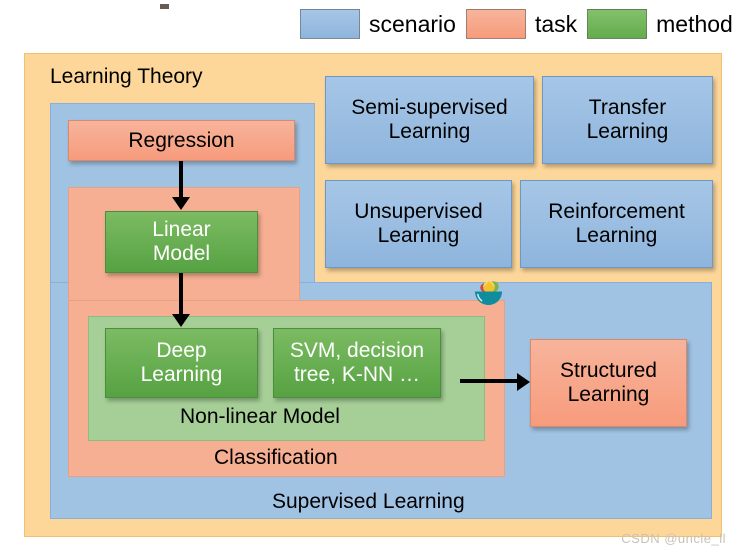  Describe the element at coordinates (523, 382) in the screenshot. I see `arrow-nonlinear-to-structured-head` at that location.